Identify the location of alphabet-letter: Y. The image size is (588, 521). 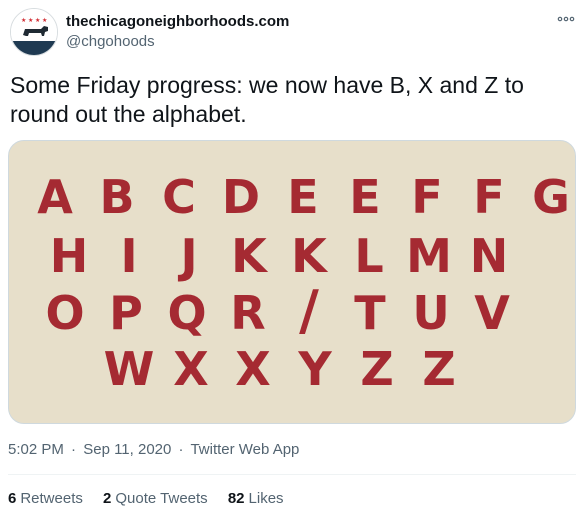
(314, 369).